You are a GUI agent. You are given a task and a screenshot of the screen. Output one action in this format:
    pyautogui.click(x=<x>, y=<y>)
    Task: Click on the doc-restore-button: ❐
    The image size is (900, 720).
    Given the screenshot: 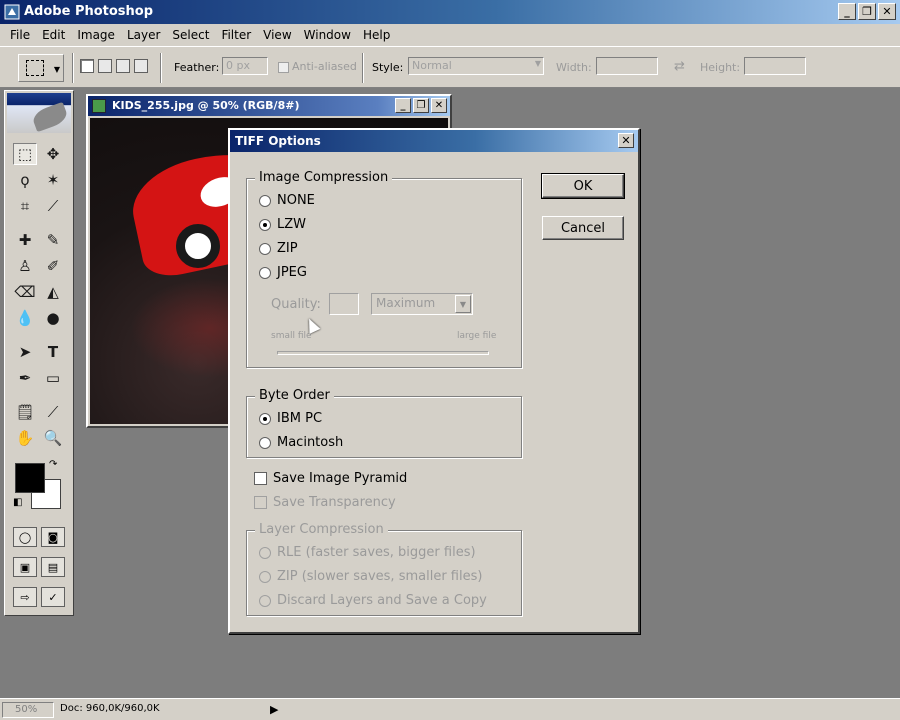 What is the action you would take?
    pyautogui.click(x=421, y=105)
    